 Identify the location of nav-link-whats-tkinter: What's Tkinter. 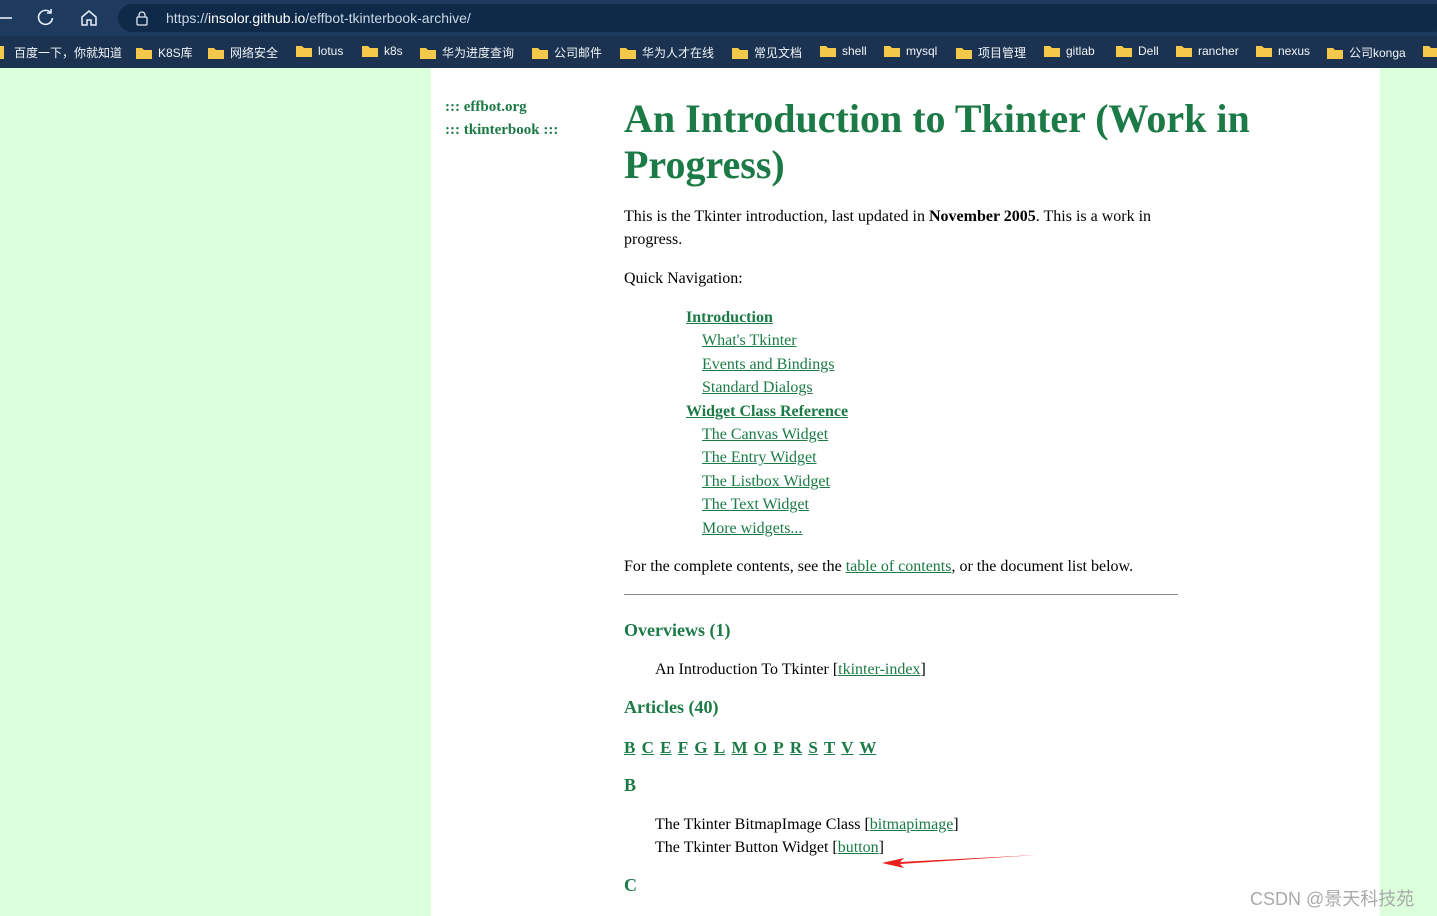
(767, 340).